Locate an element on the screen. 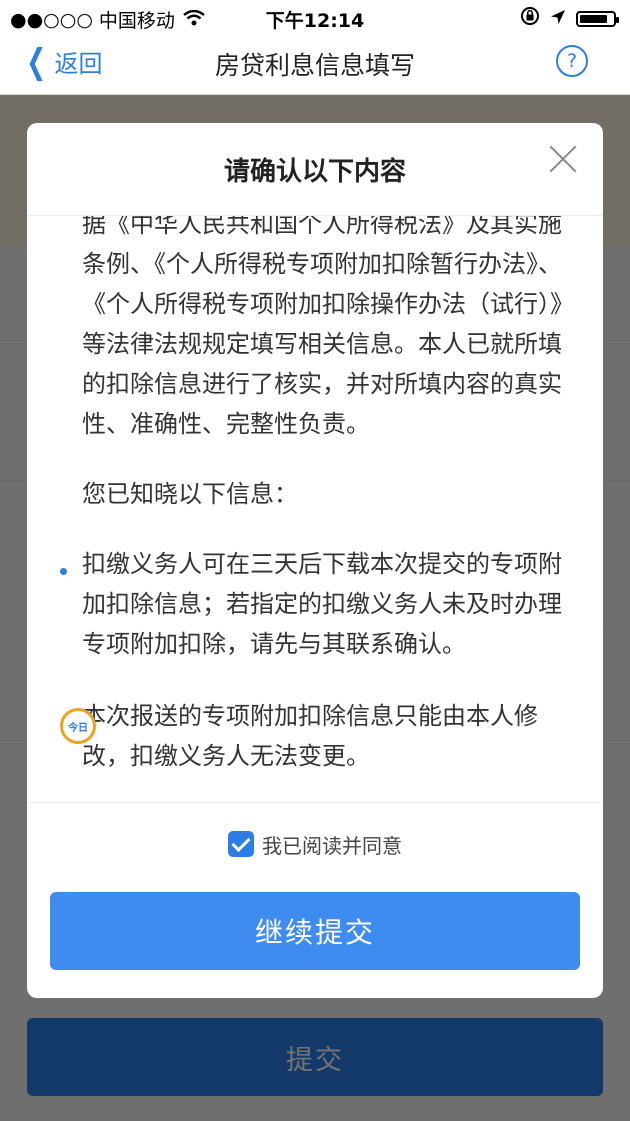 This screenshot has width=630, height=1121. dialog-divider is located at coordinates (315, 802).